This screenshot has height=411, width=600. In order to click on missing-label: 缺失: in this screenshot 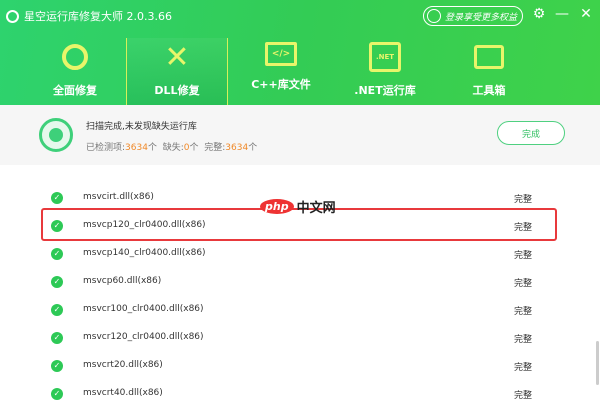, I will do `click(173, 148)`.